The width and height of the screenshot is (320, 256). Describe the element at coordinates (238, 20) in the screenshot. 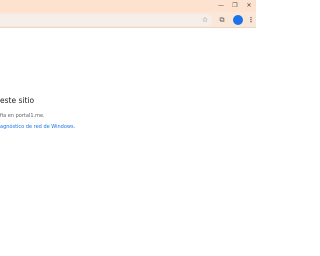

I see `profile-avatar` at that location.